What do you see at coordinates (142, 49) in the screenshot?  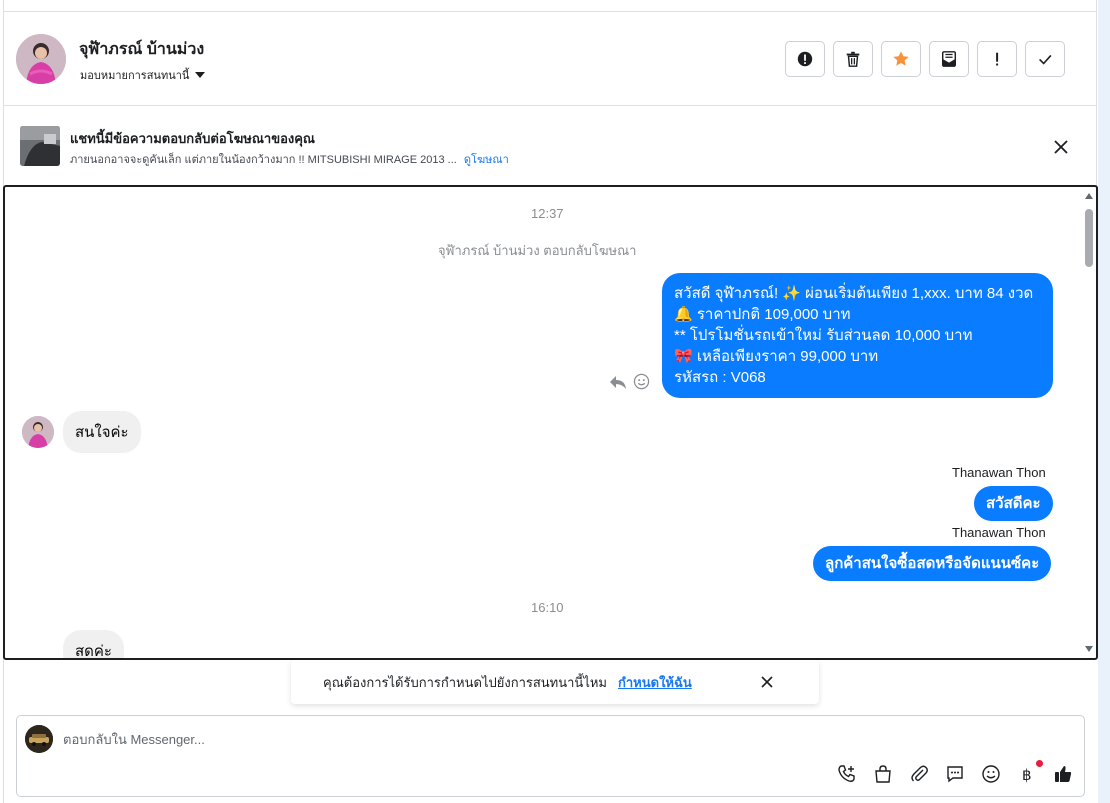 I see `contact-name: จุฬ้าภรณ์ บ้านม่วง` at bounding box center [142, 49].